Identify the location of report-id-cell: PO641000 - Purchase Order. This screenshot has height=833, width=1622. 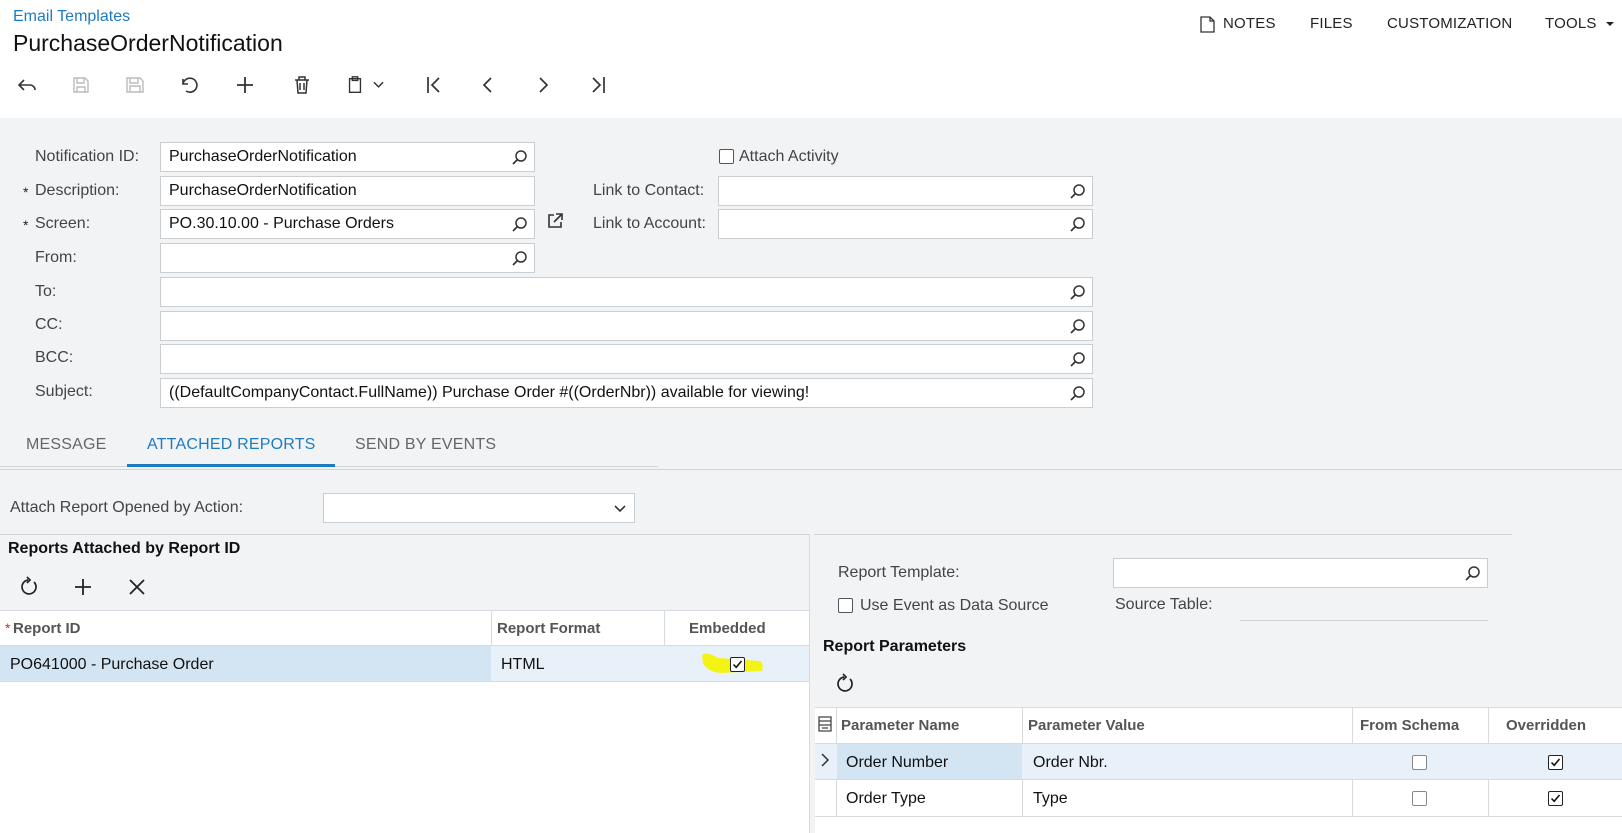
(112, 665).